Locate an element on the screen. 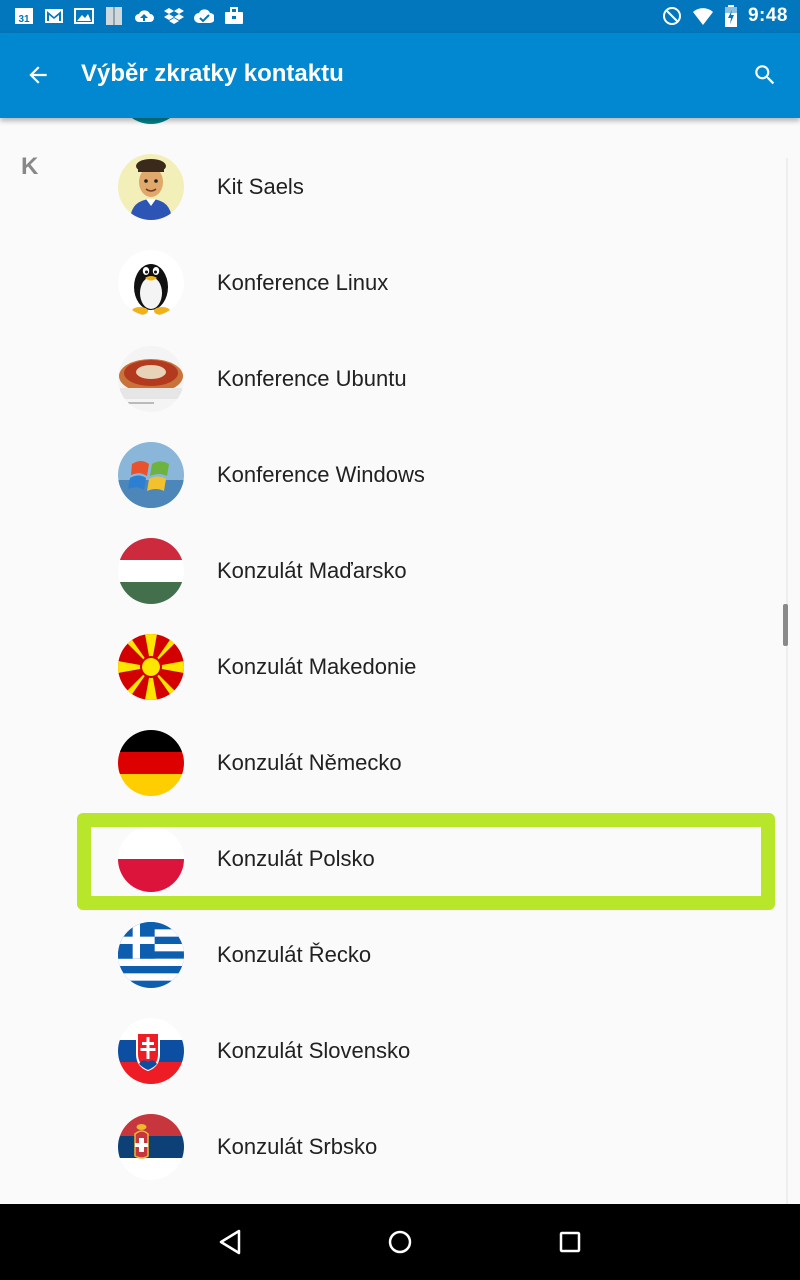 The width and height of the screenshot is (800, 1280). flag-poland is located at coordinates (151, 859).